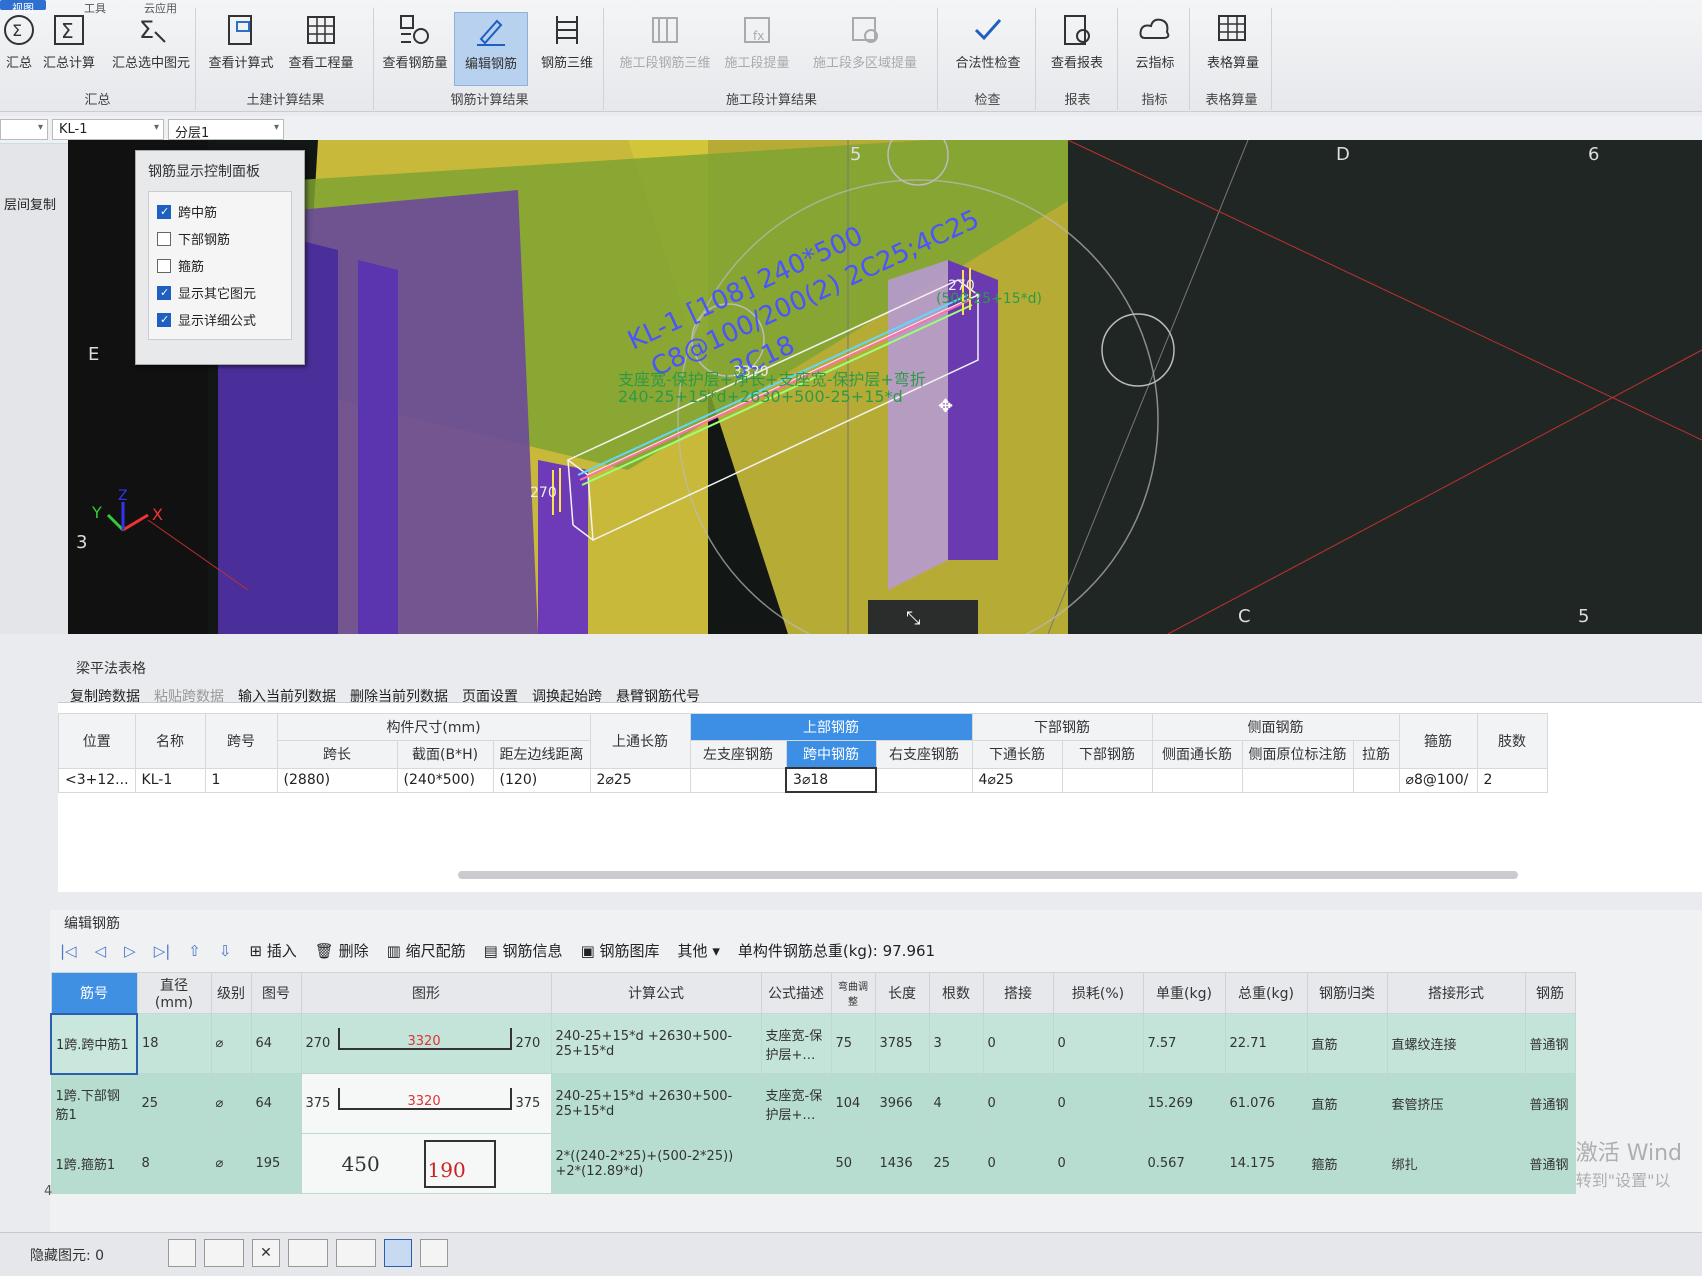  Describe the element at coordinates (164, 238) in the screenshot. I see `checkbox-bottom-rebar` at that location.